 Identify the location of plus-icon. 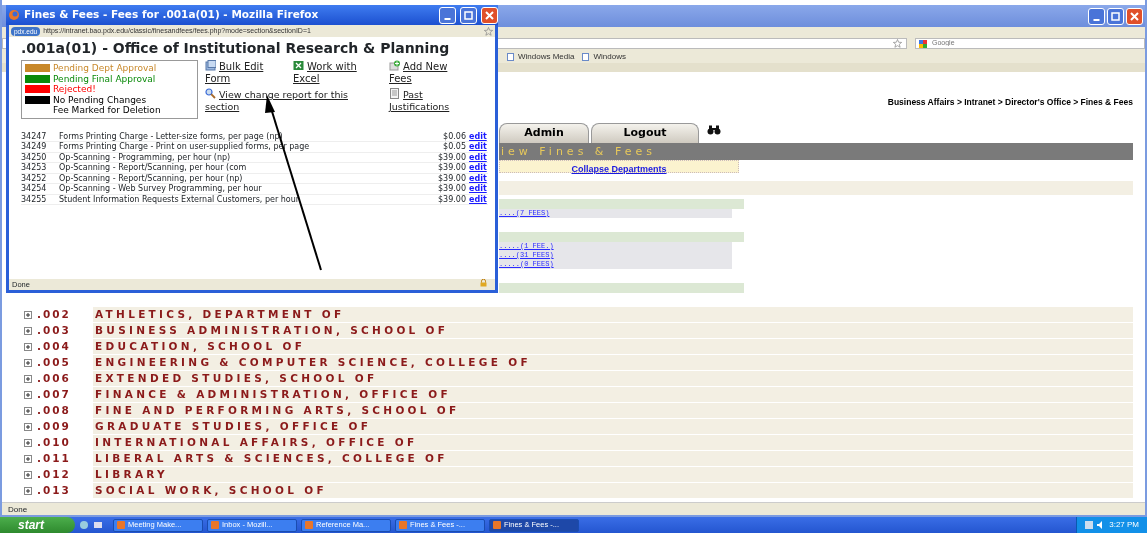
(394, 65).